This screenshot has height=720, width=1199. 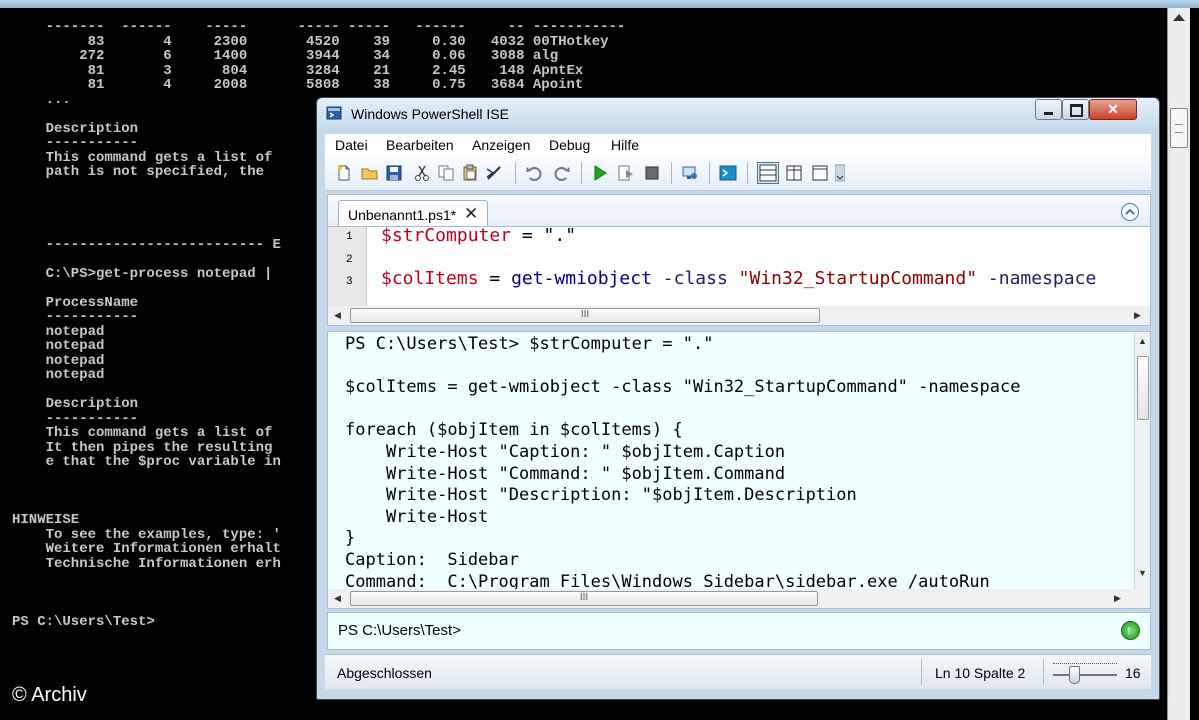 What do you see at coordinates (739, 211) in the screenshot?
I see `script-tab-strip: Unbenannt1.ps1* ✕` at bounding box center [739, 211].